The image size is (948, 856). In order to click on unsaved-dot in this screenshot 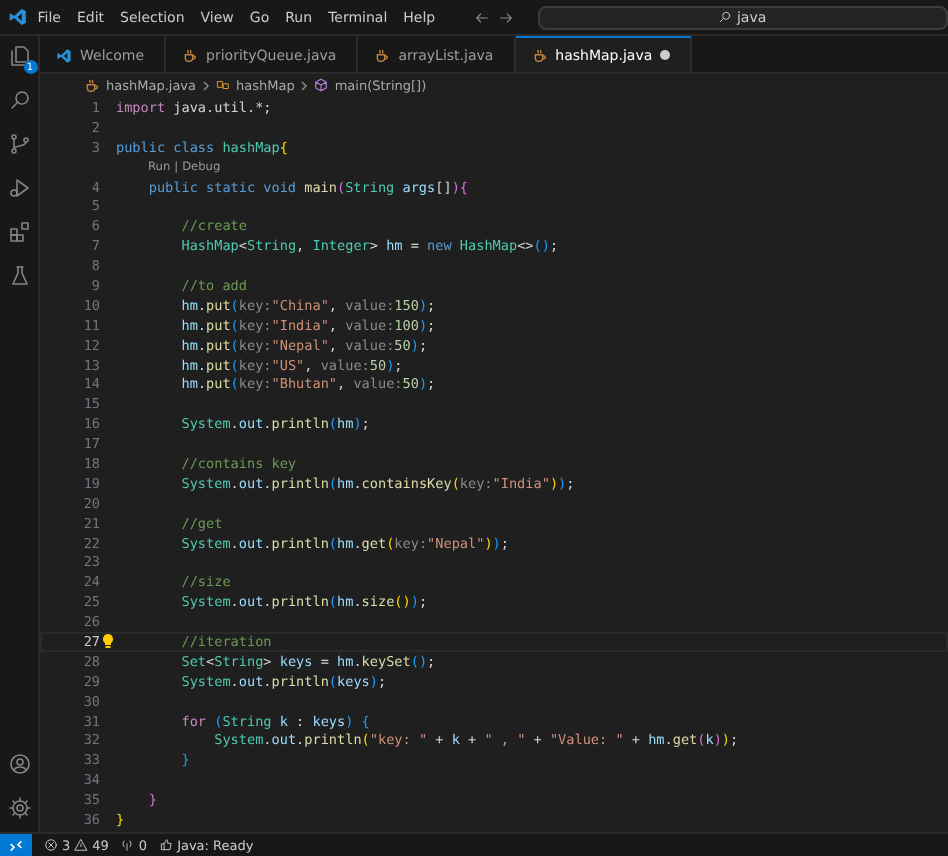, I will do `click(665, 55)`.